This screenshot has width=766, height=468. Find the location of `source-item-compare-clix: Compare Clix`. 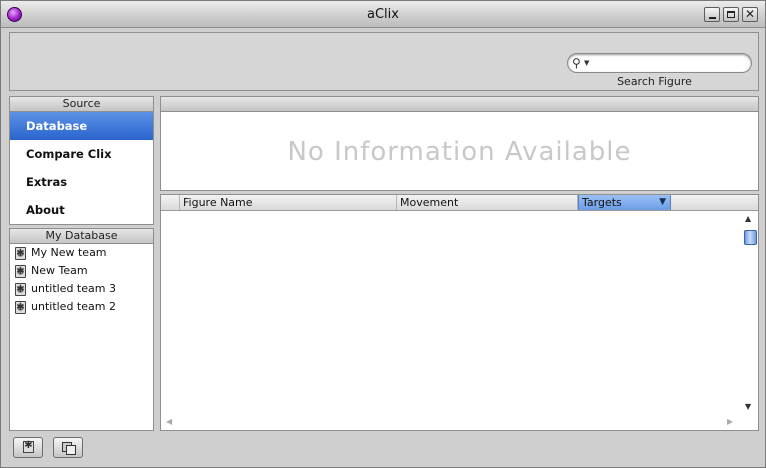

source-item-compare-clix: Compare Clix is located at coordinates (81, 154).